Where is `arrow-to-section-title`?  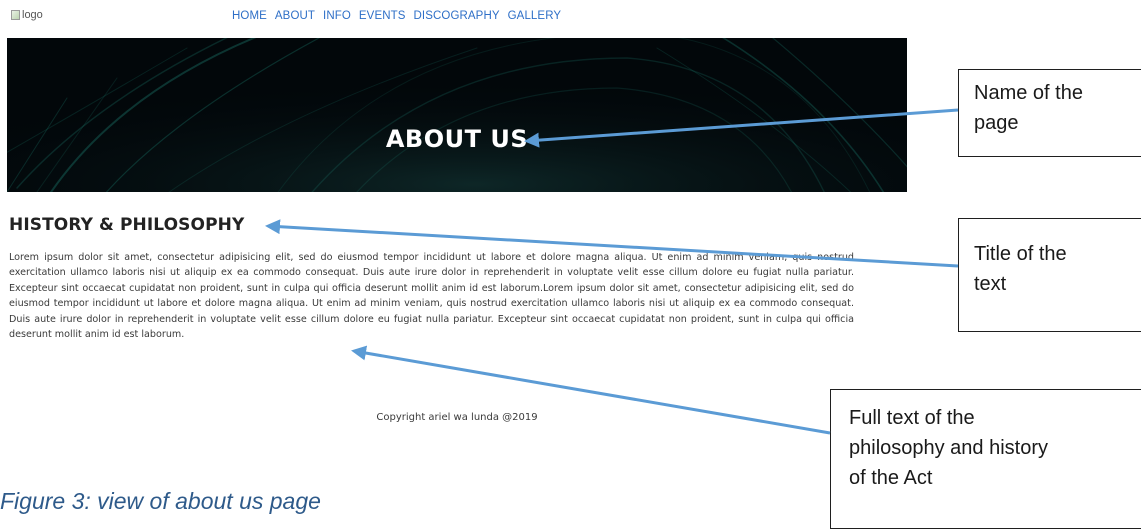
arrow-to-section-title is located at coordinates (612, 243).